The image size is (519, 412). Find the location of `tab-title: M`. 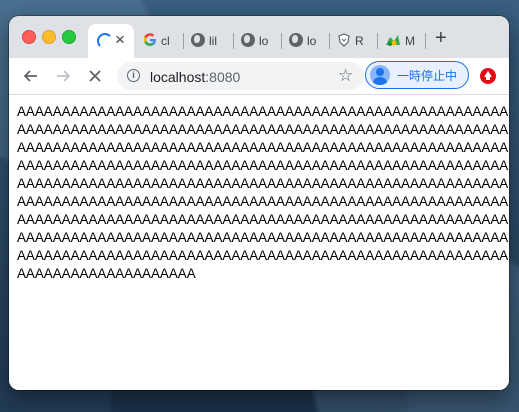

tab-title: M is located at coordinates (410, 41).